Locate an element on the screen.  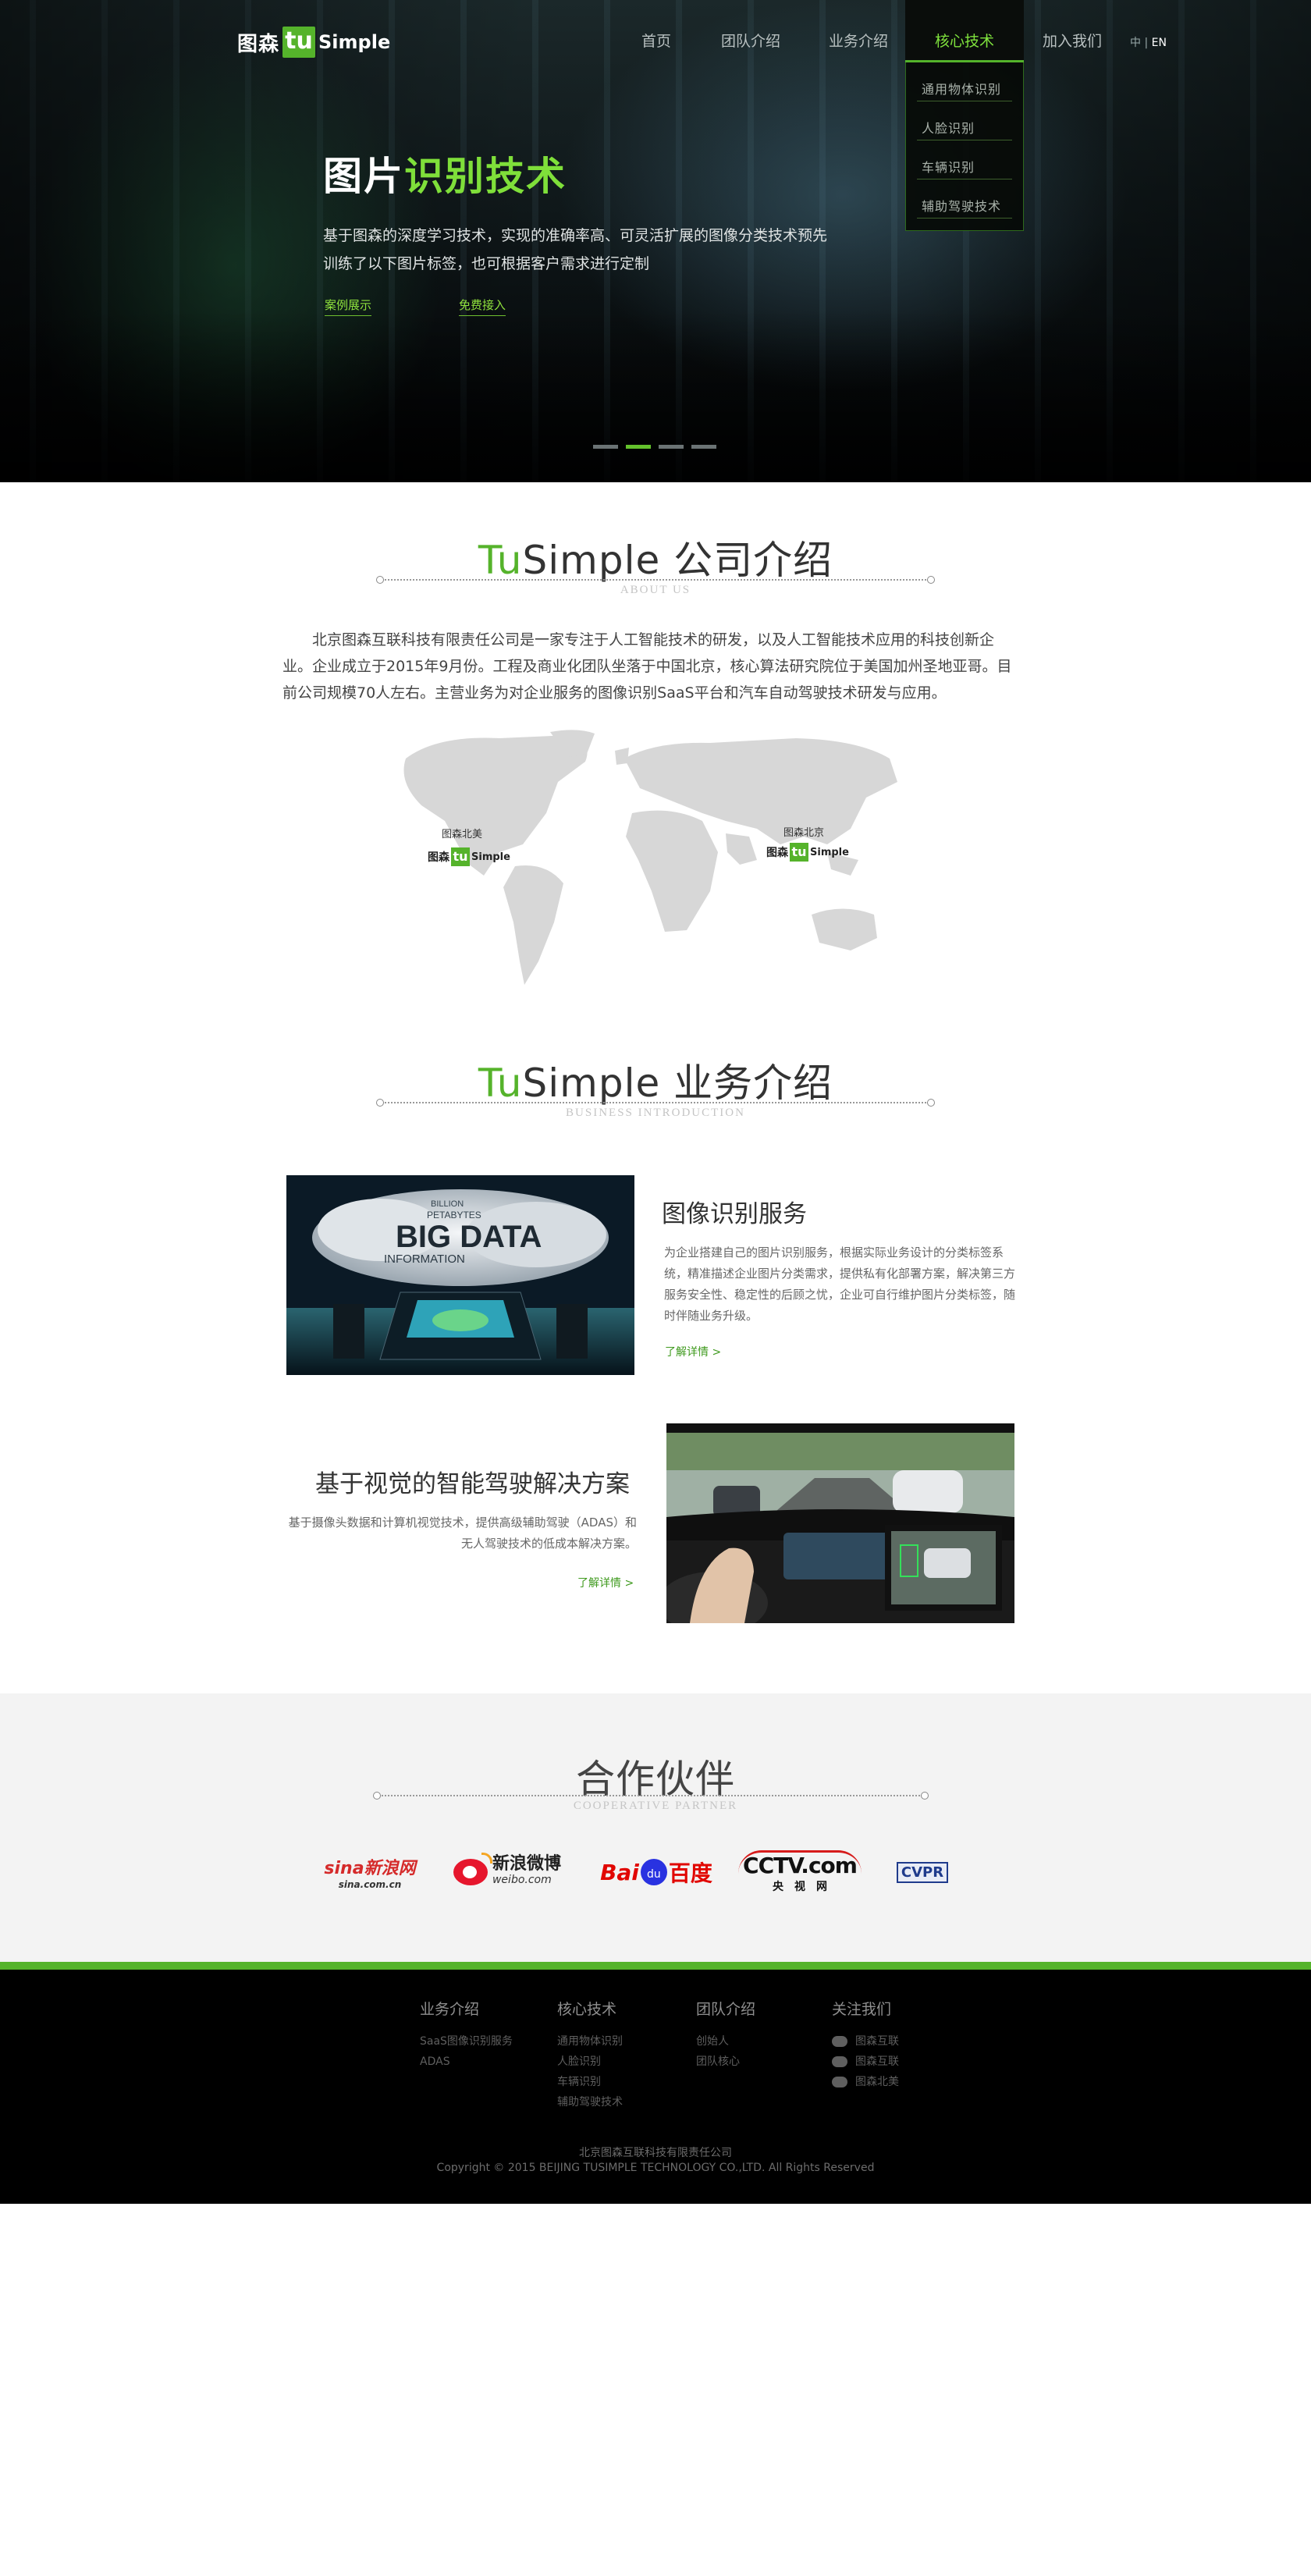
about-divider is located at coordinates (656, 580).